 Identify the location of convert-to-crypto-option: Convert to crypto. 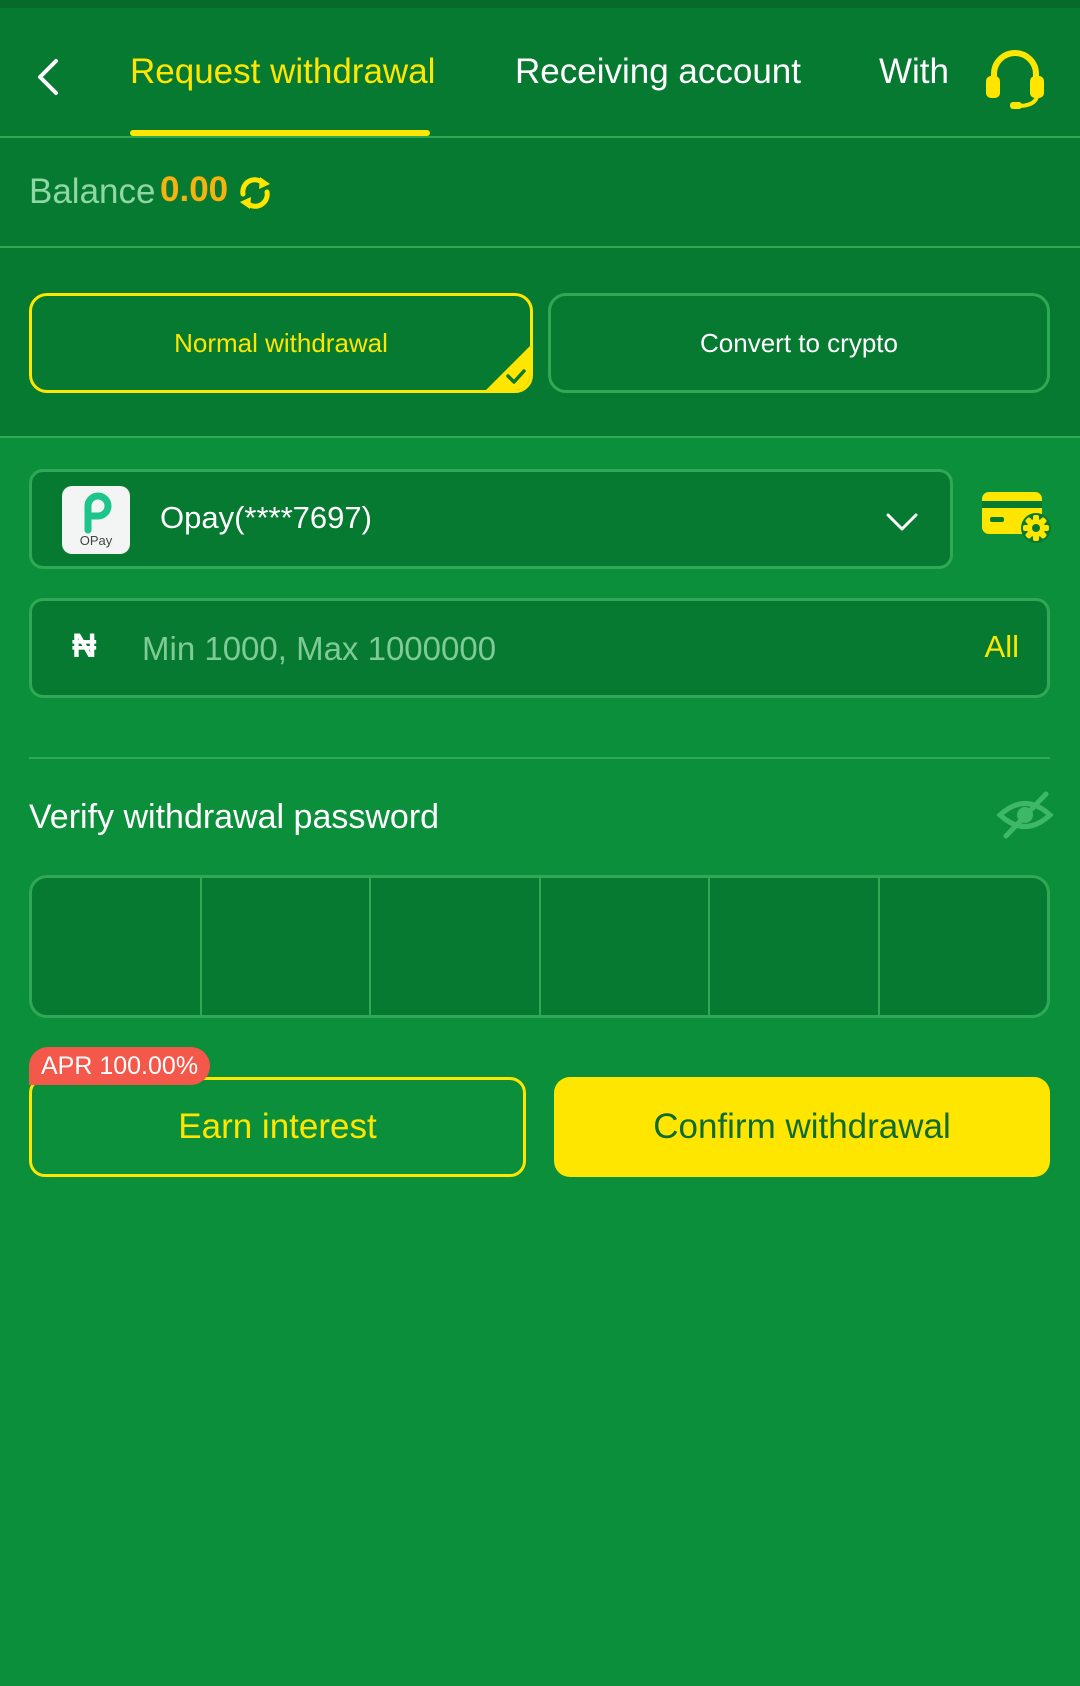
(799, 343).